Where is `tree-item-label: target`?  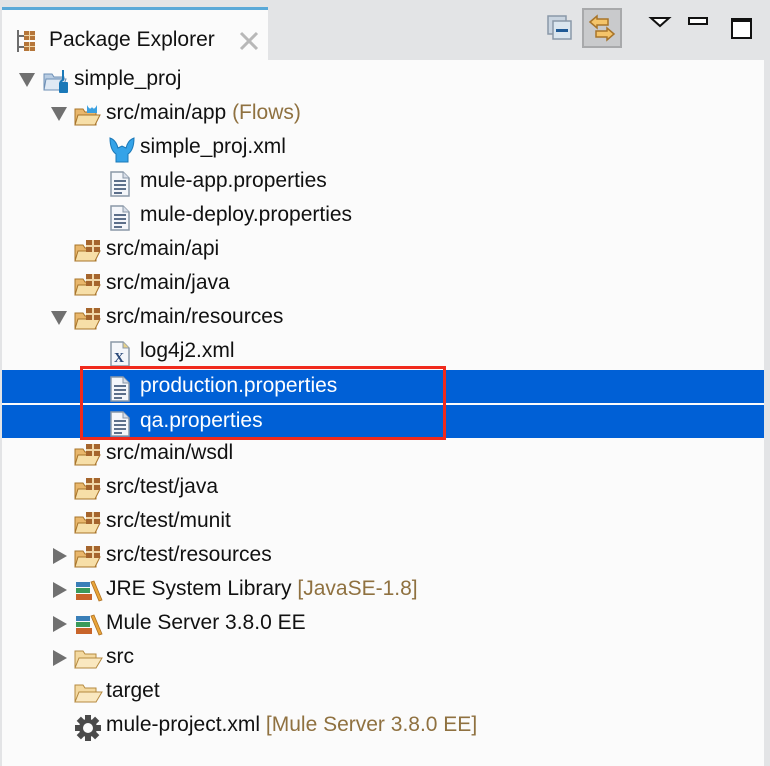 tree-item-label: target is located at coordinates (133, 691).